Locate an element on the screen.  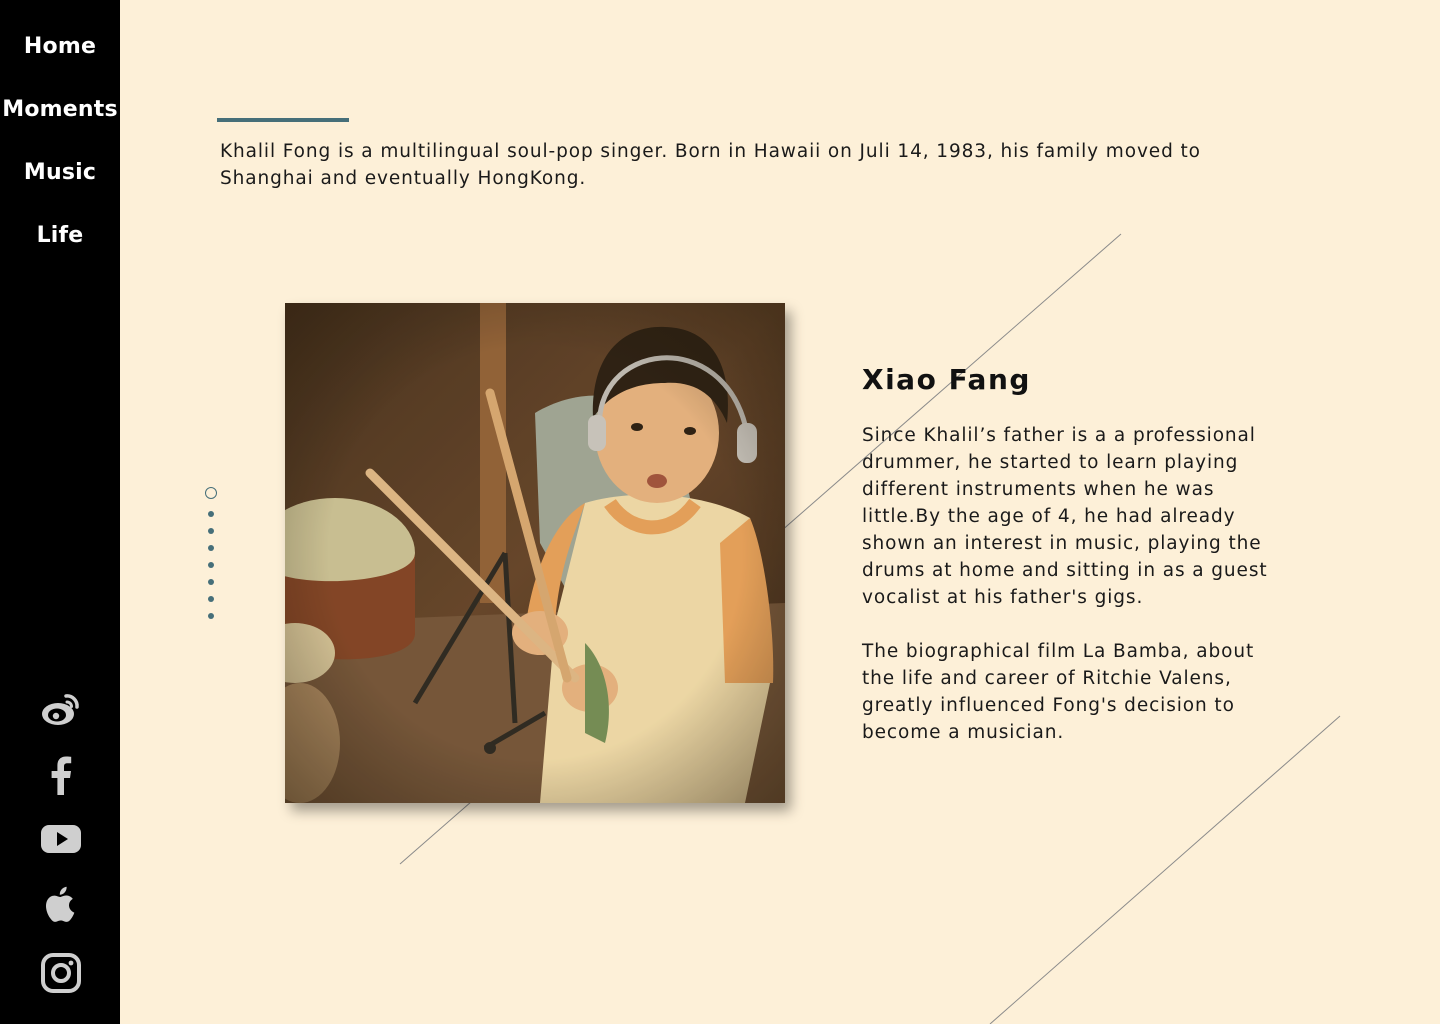
pager-dot-active is located at coordinates (211, 493).